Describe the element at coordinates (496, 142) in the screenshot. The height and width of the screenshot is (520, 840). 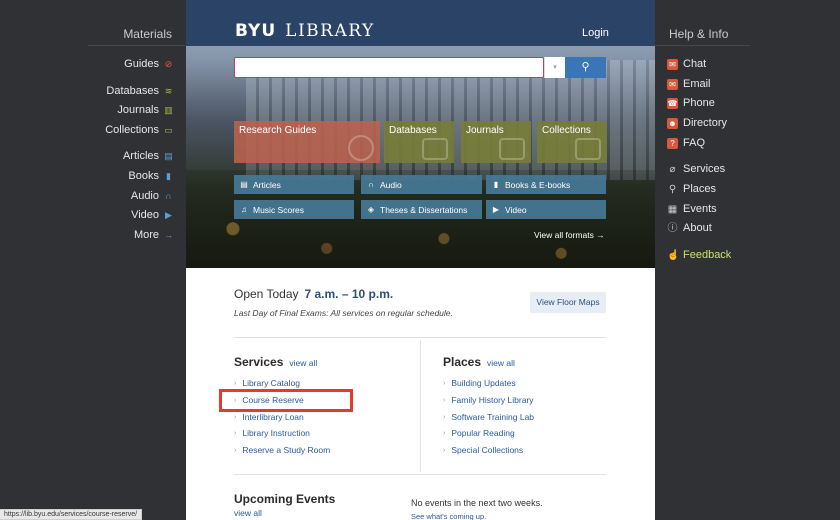
I see `journals-tile: Journals` at that location.